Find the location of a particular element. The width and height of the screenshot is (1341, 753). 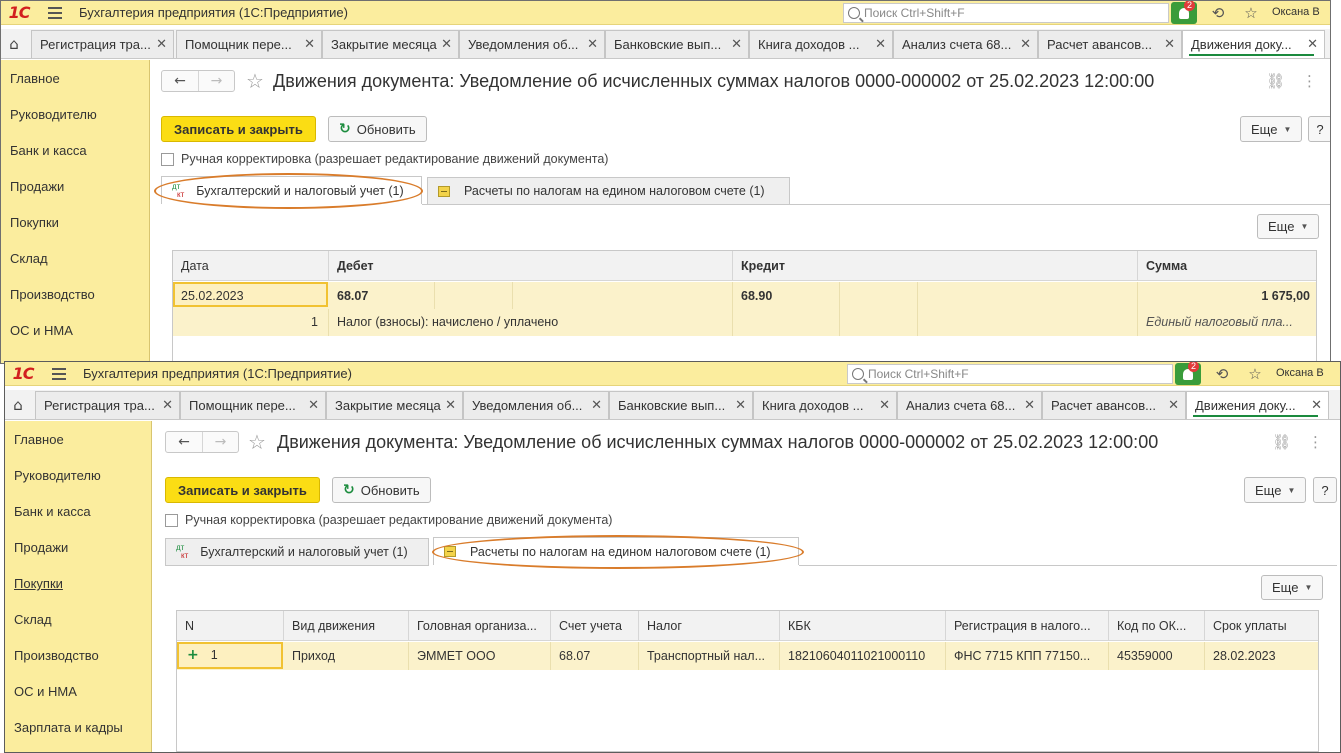

cell-line-number: 1 is located at coordinates (251, 322).